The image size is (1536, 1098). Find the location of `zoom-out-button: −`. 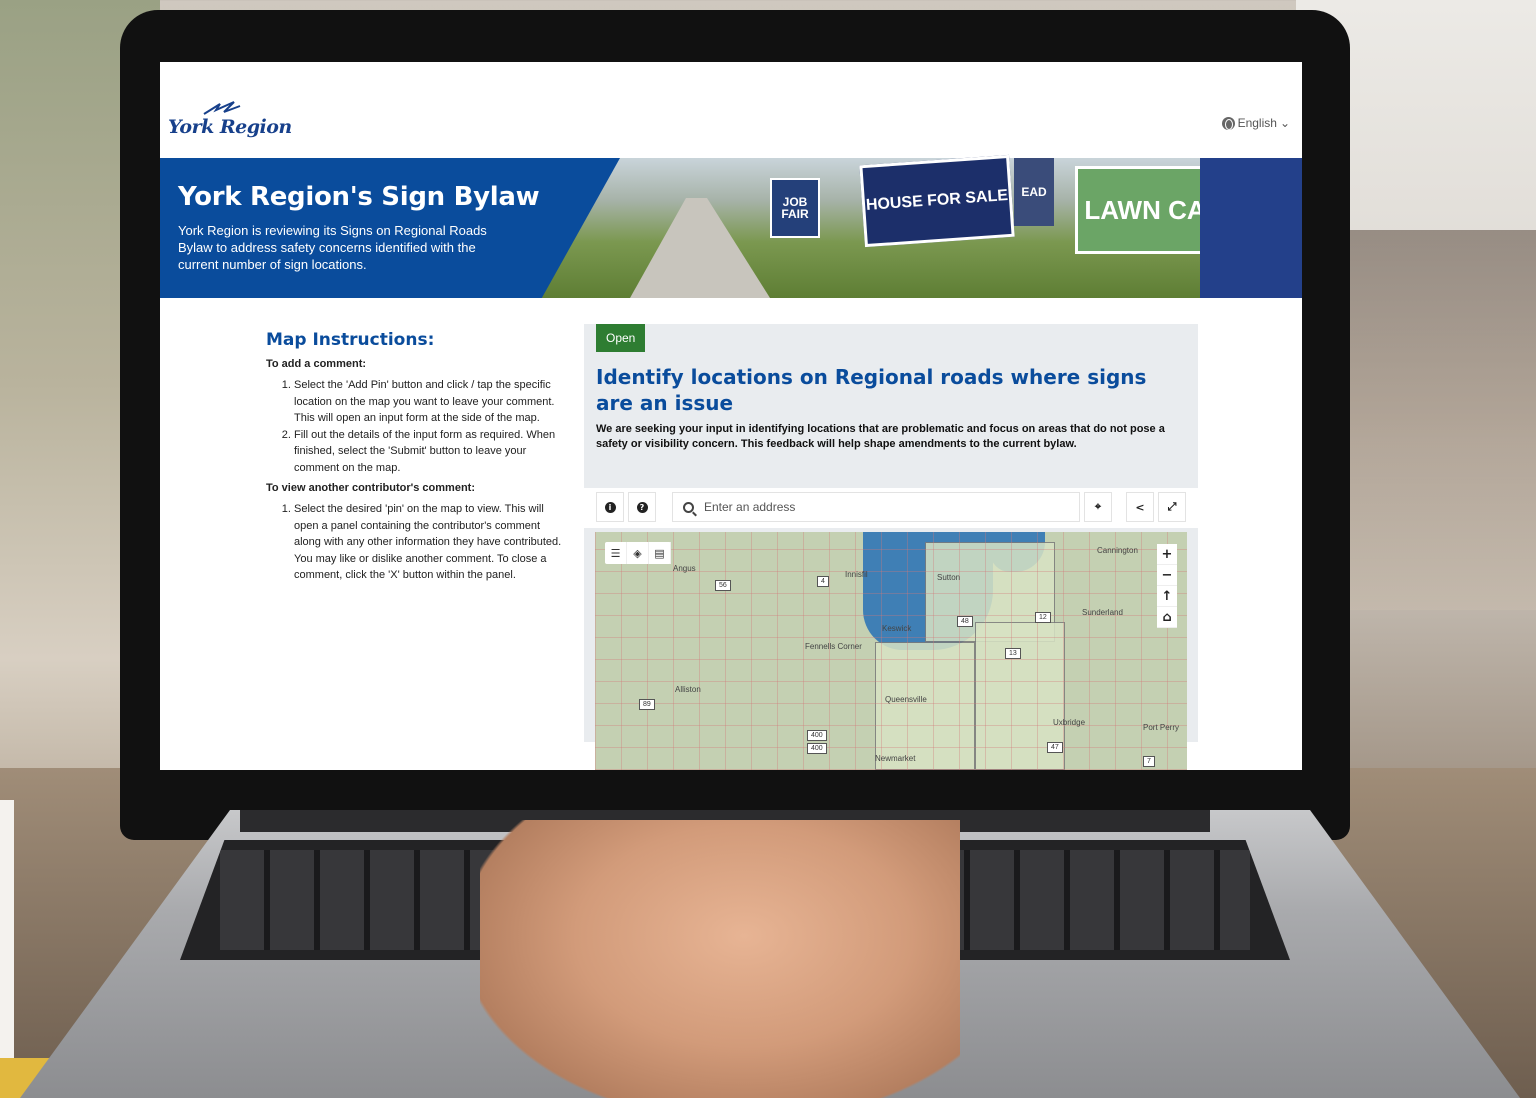

zoom-out-button: − is located at coordinates (1167, 575).